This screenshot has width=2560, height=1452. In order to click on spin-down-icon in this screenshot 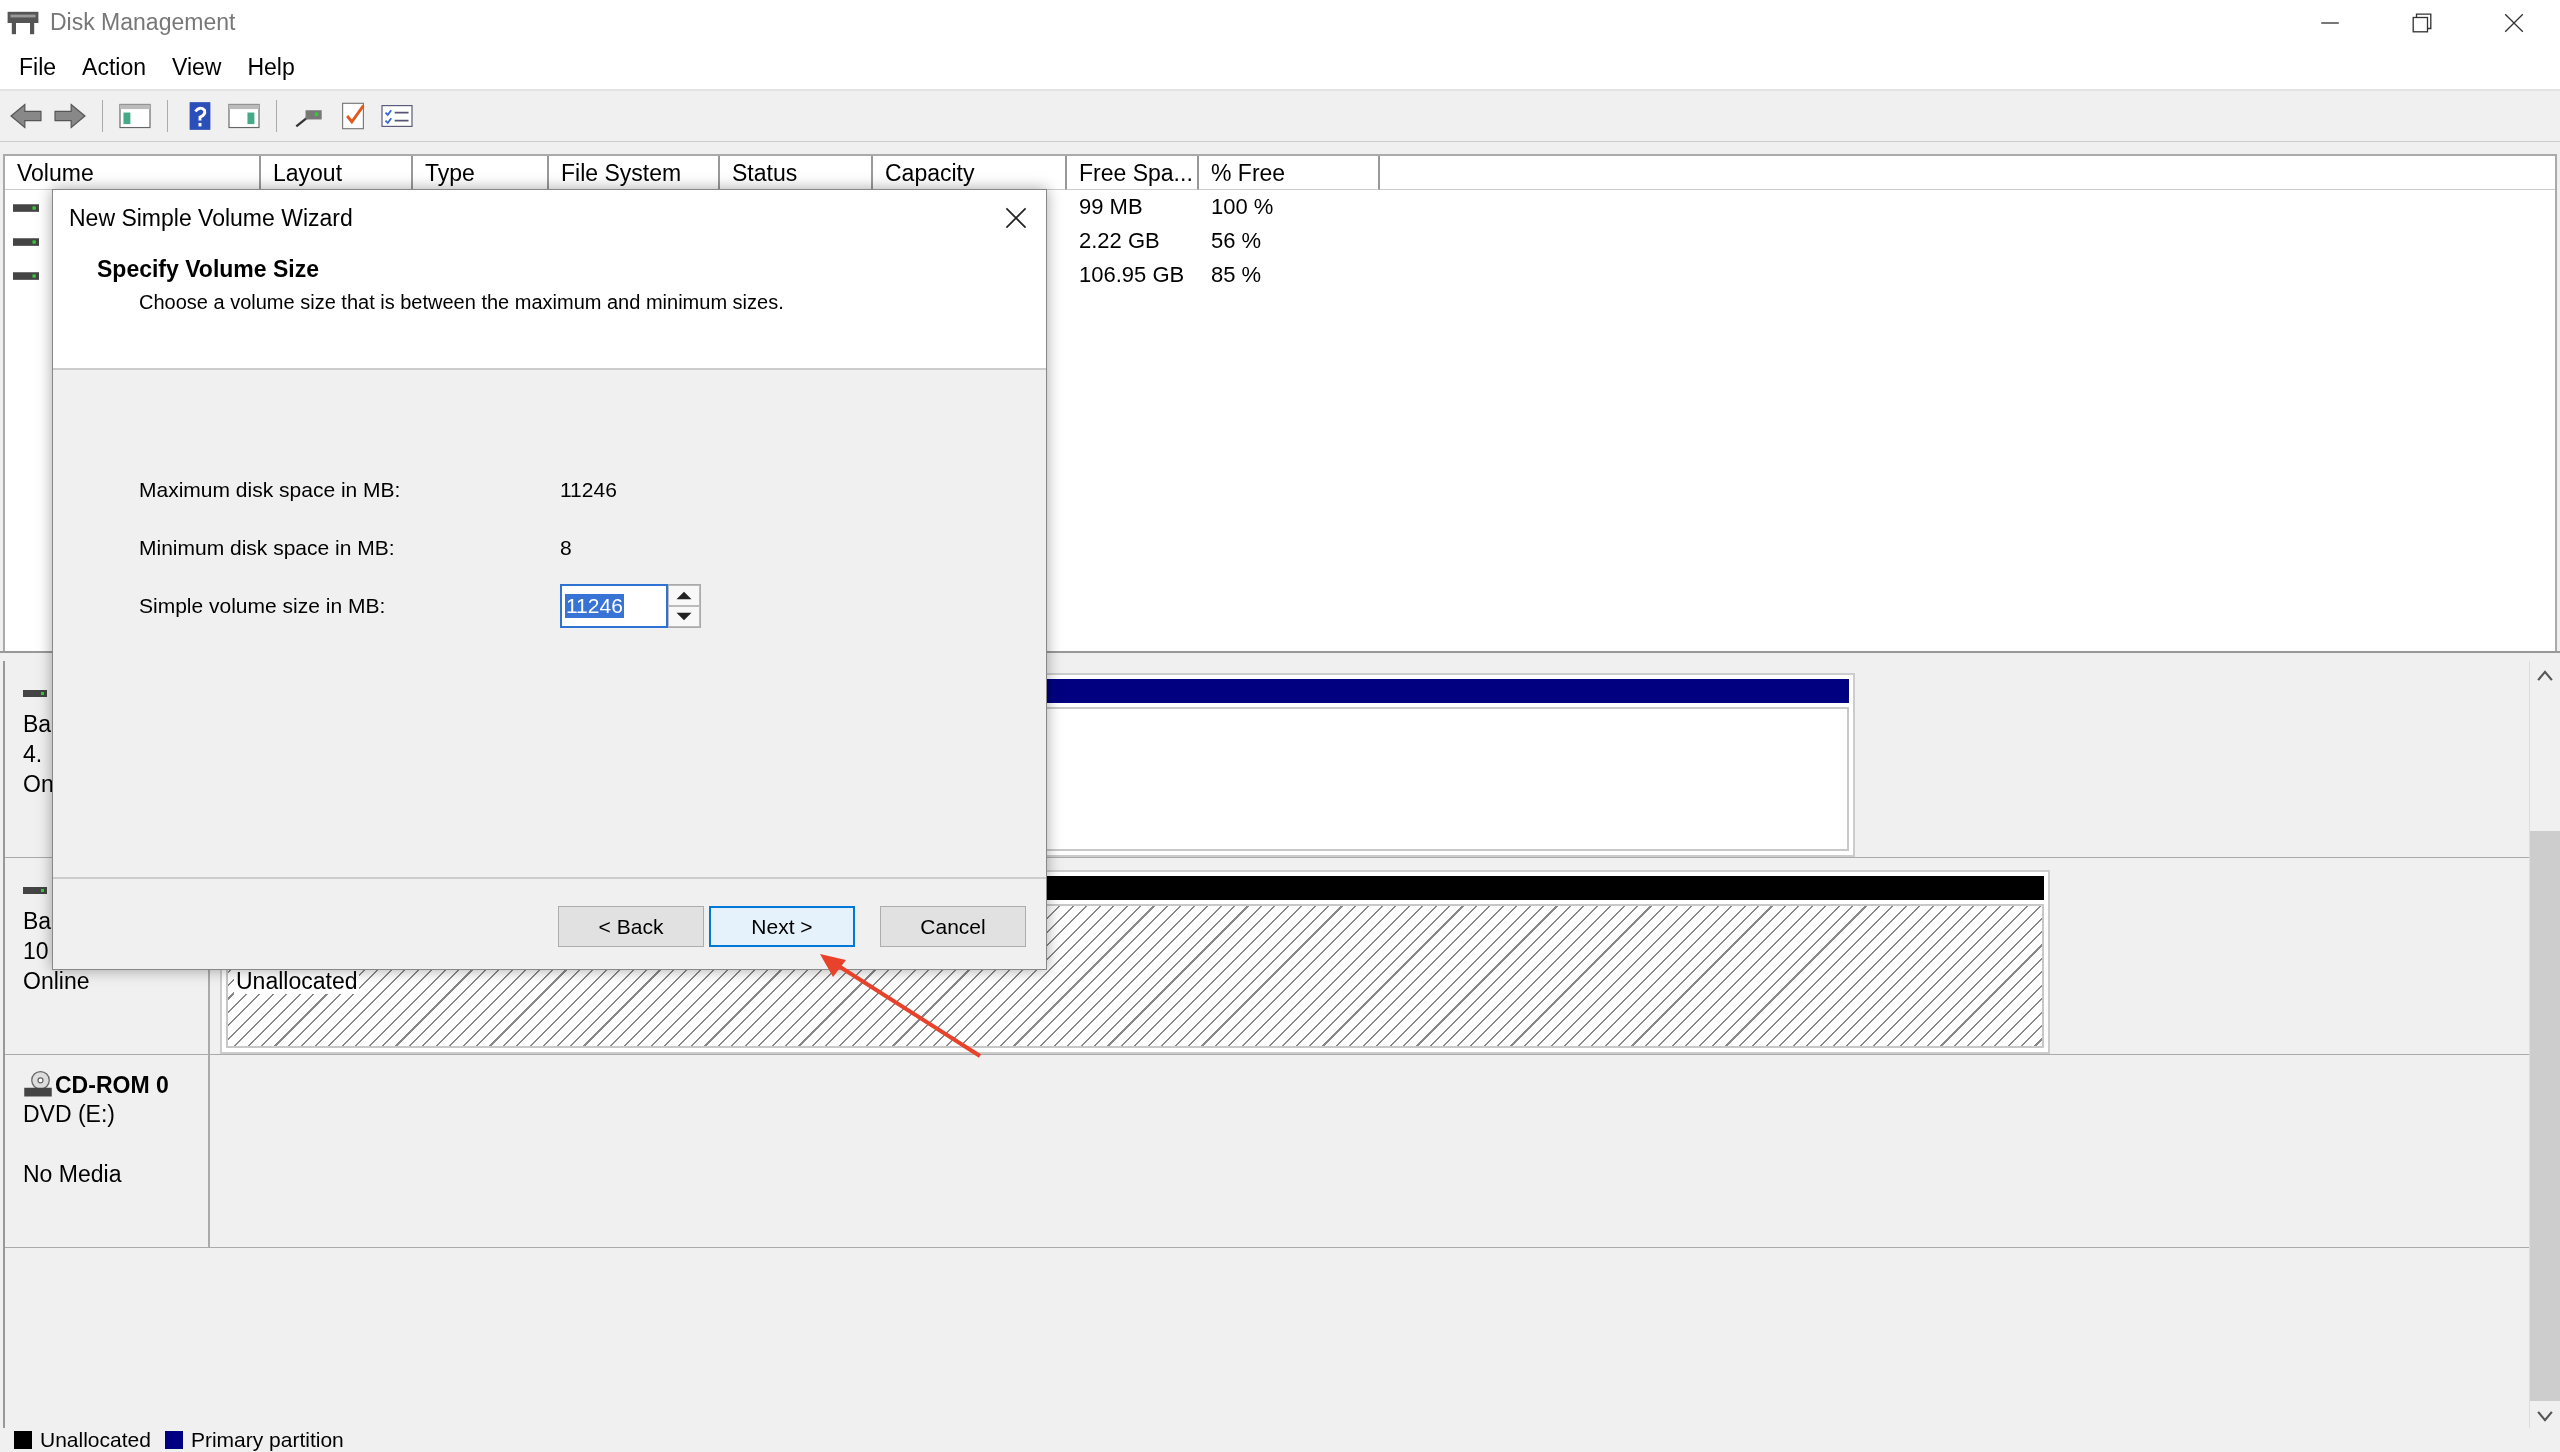, I will do `click(684, 616)`.